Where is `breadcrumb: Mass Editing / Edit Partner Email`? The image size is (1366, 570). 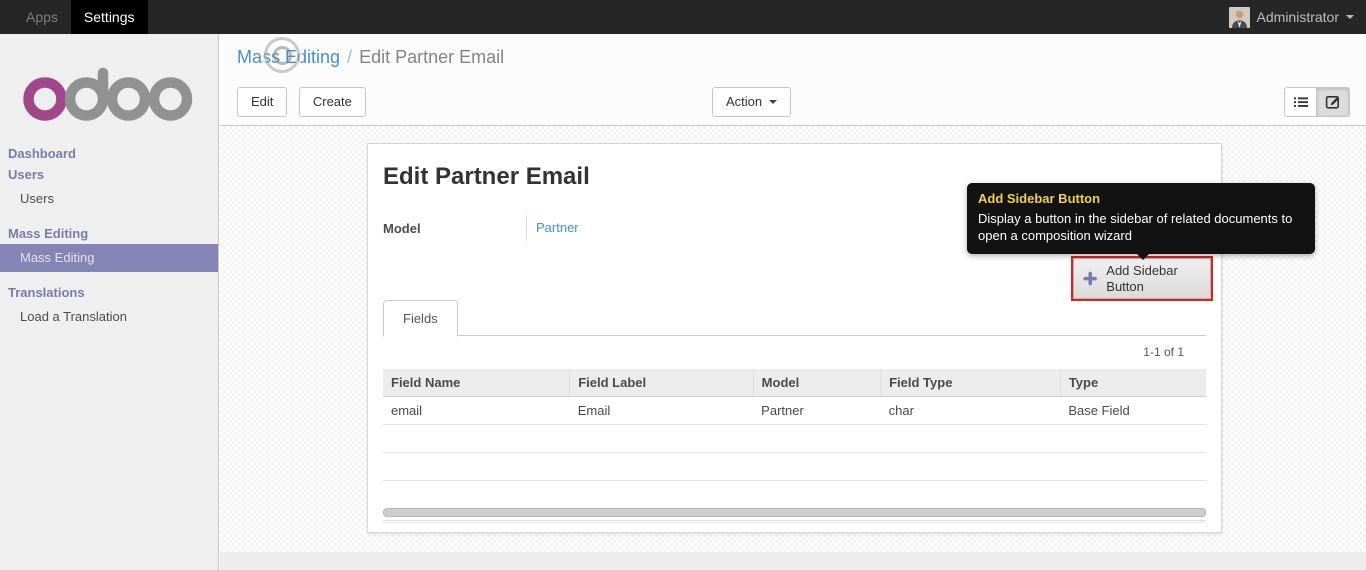 breadcrumb: Mass Editing / Edit Partner Email is located at coordinates (793, 51).